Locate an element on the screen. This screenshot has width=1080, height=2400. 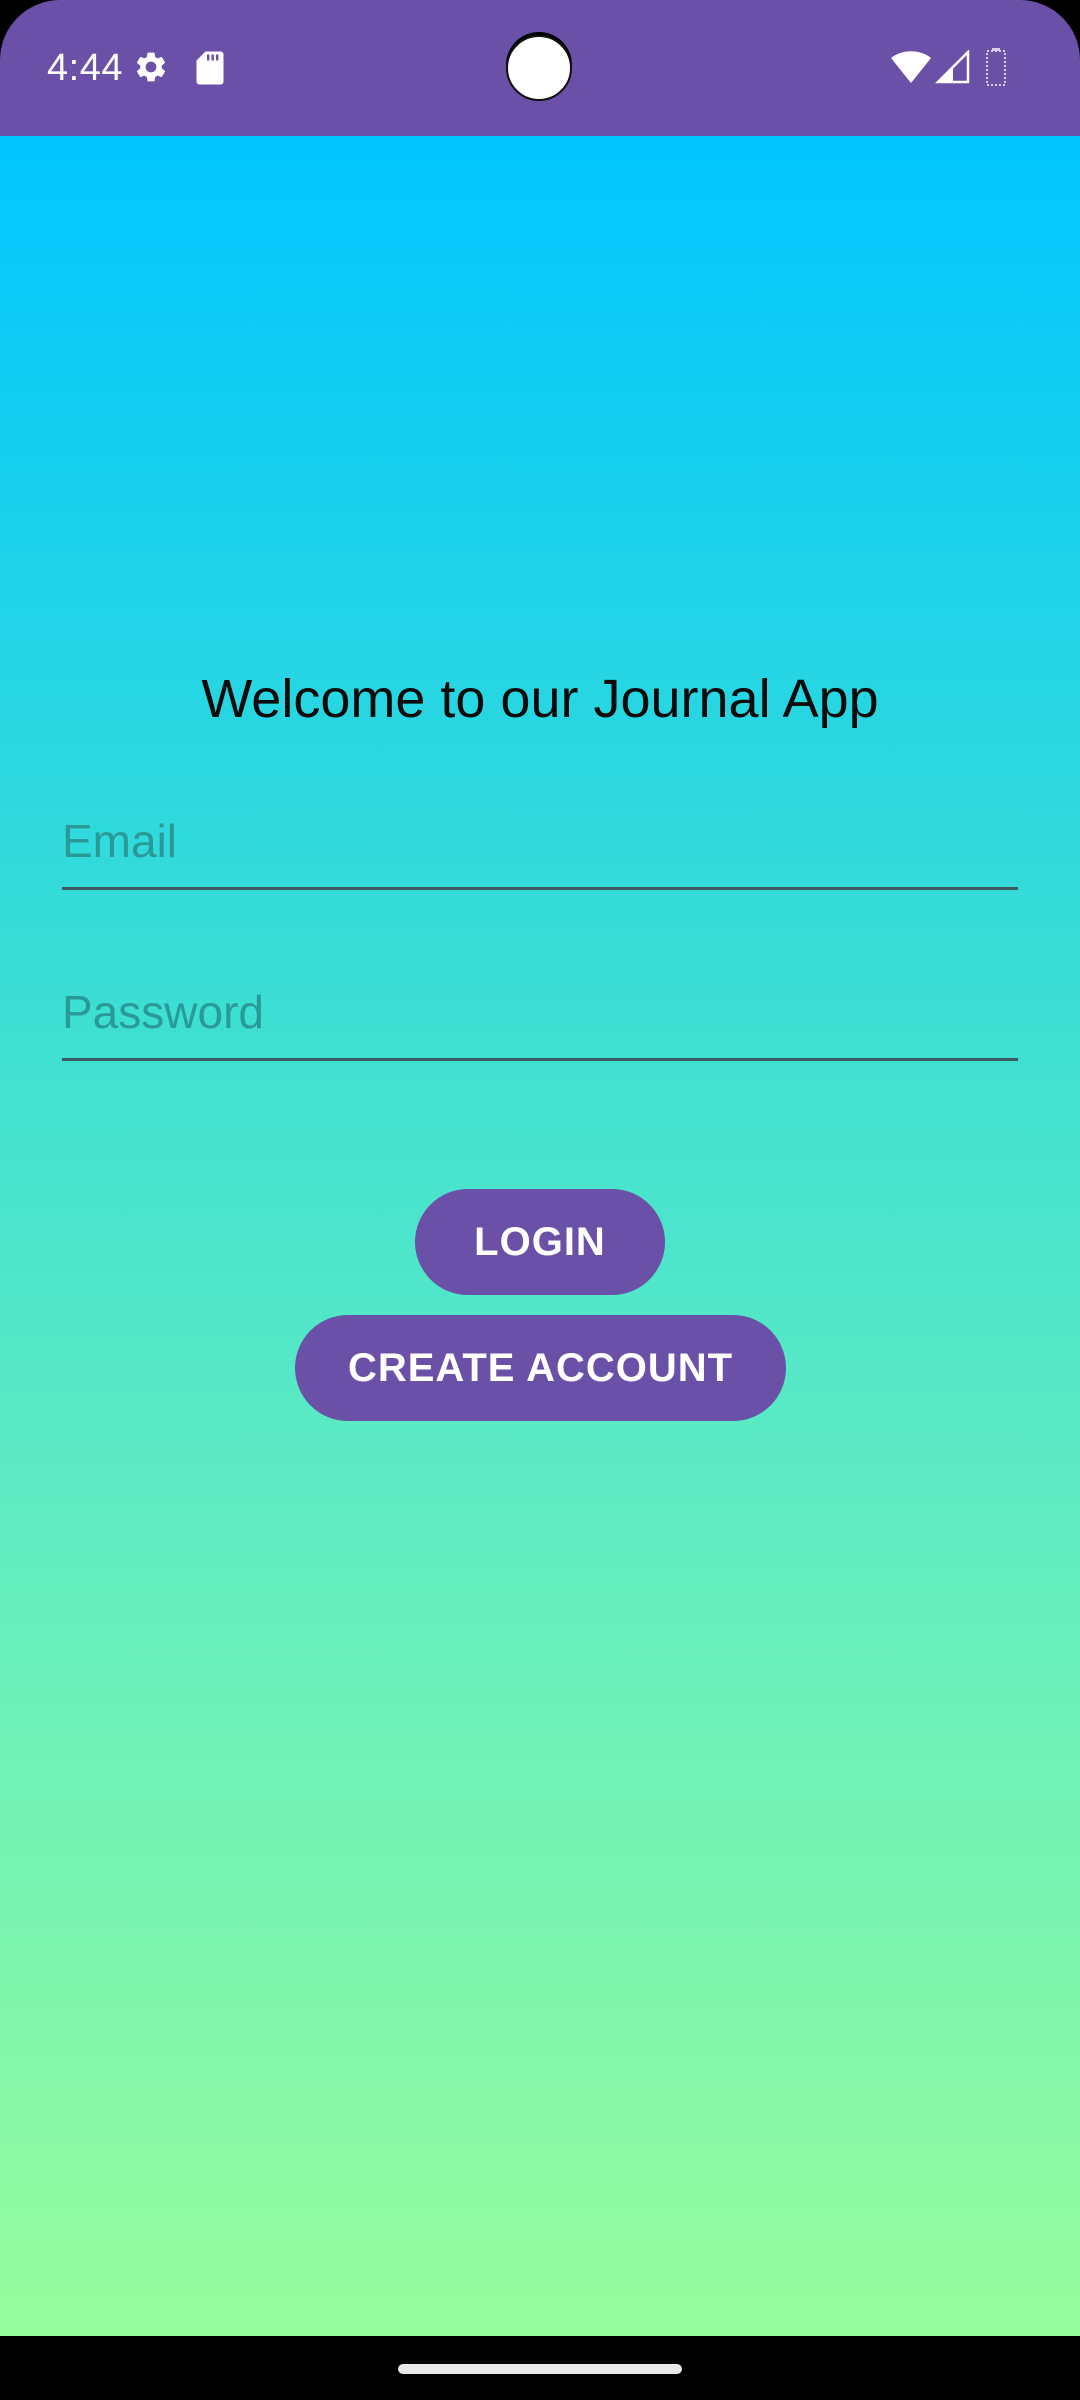
welcome-title: Welcome to our Journal App is located at coordinates (540, 699).